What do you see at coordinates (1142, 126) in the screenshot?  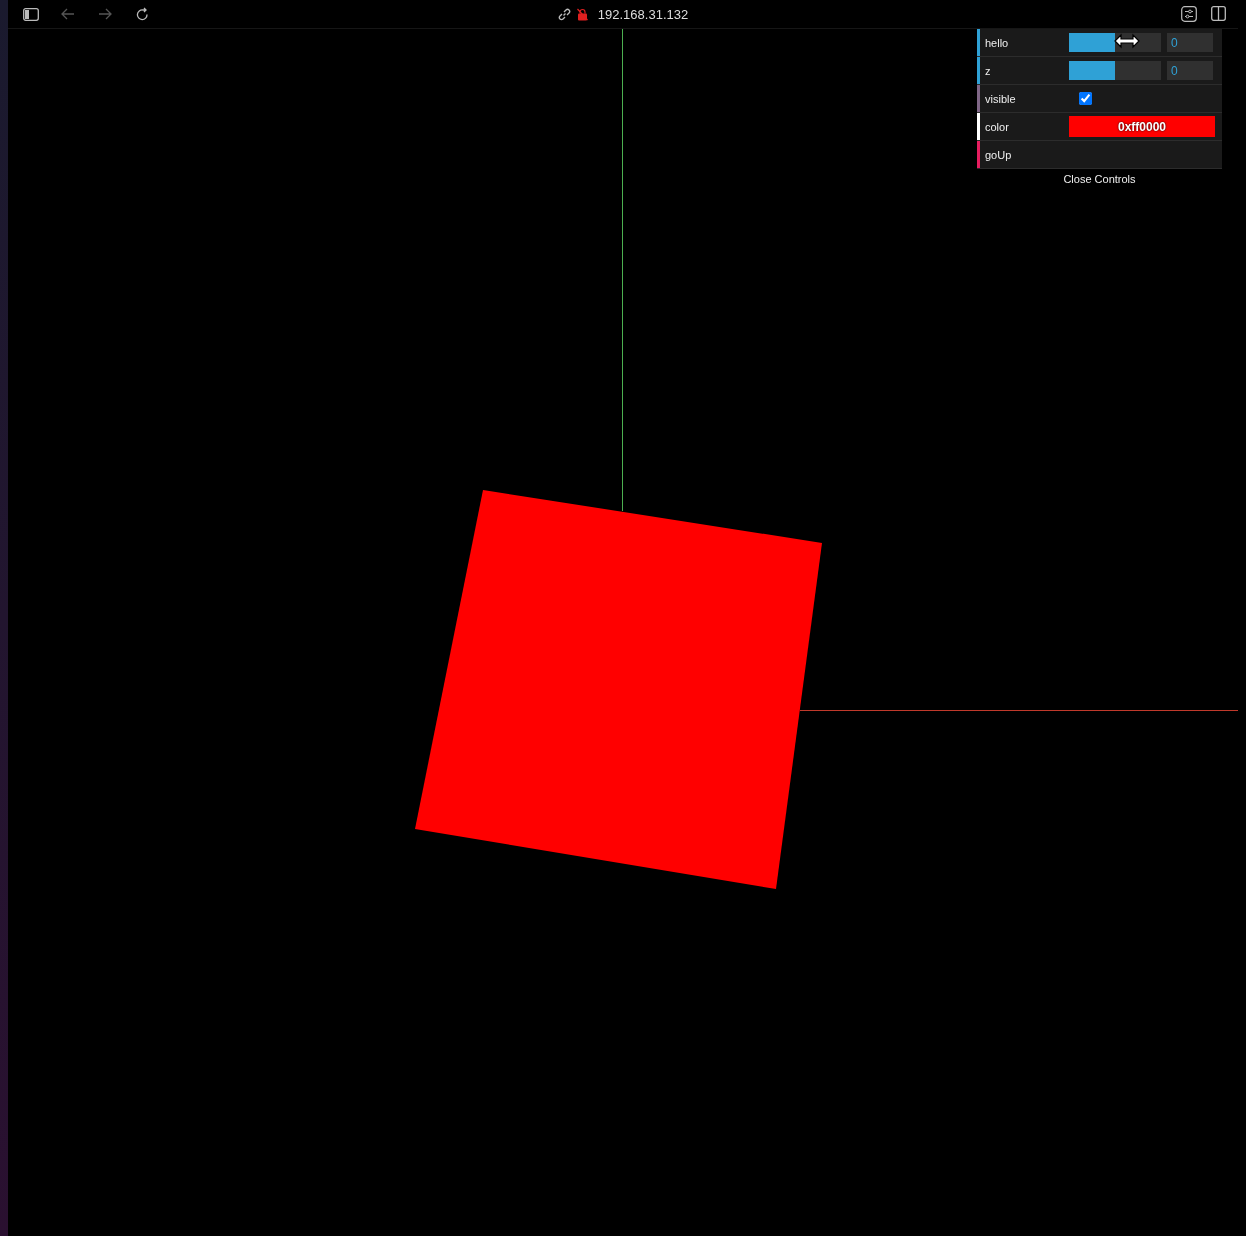 I see `color-field: 0xff0000` at bounding box center [1142, 126].